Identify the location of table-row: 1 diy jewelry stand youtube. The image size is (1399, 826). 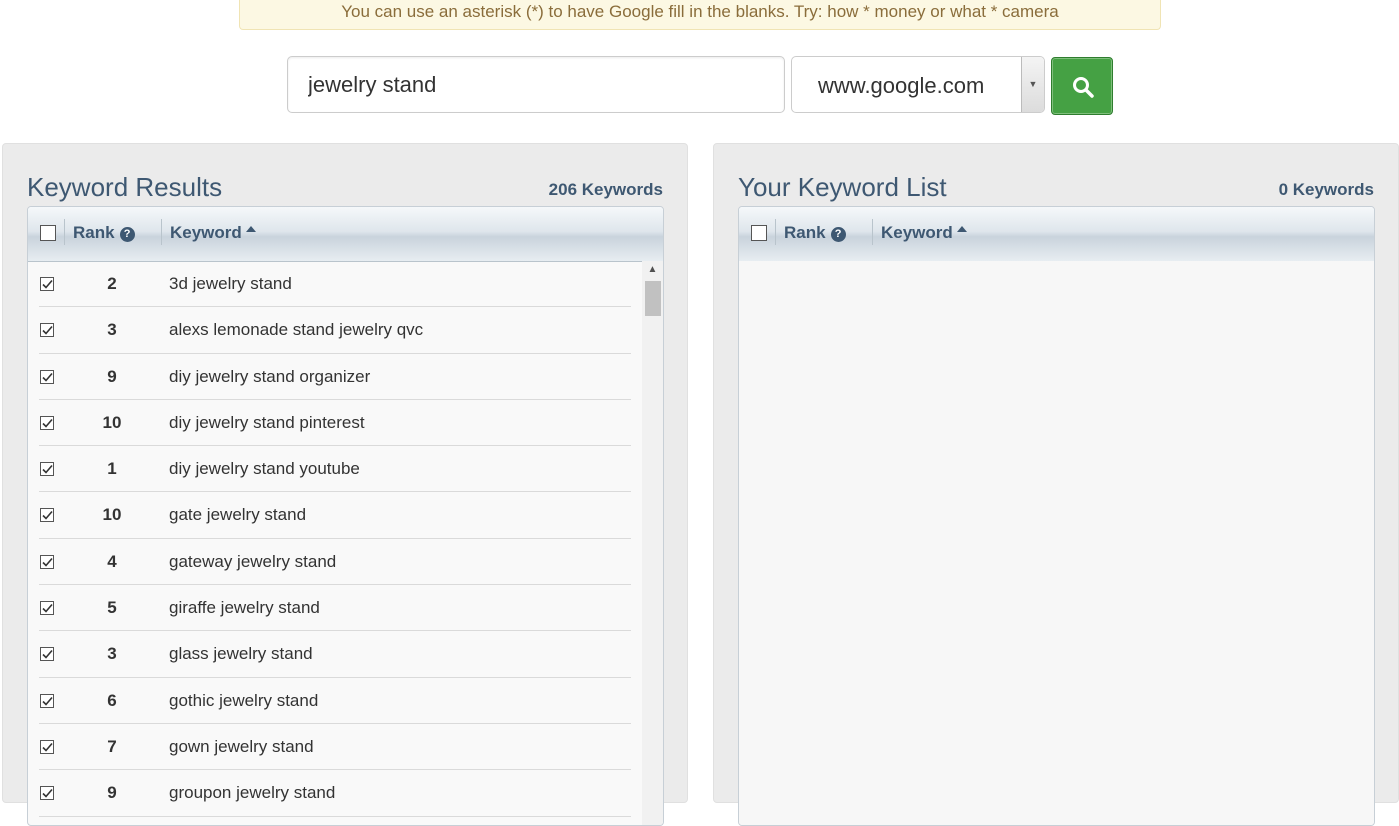
(335, 469).